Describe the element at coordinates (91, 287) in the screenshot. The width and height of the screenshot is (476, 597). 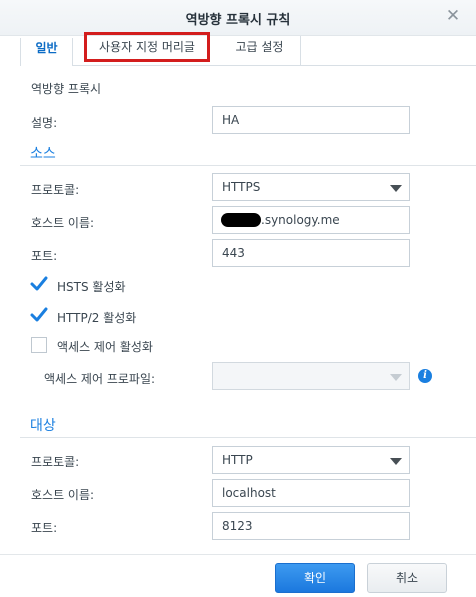
I see `hsts-label: HSTS 활성화` at that location.